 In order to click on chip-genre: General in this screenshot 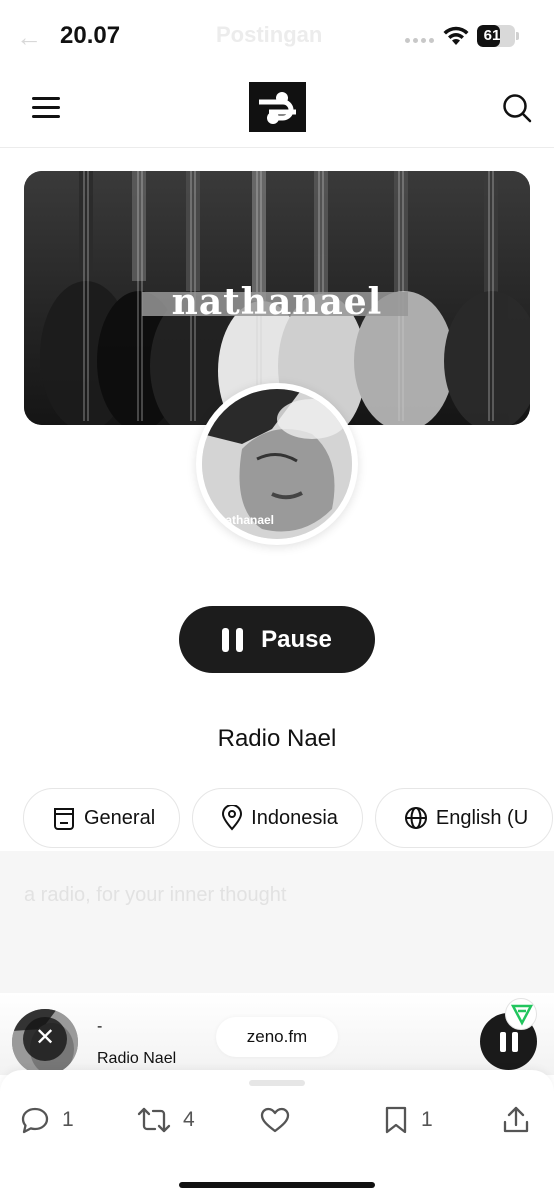, I will do `click(102, 818)`.